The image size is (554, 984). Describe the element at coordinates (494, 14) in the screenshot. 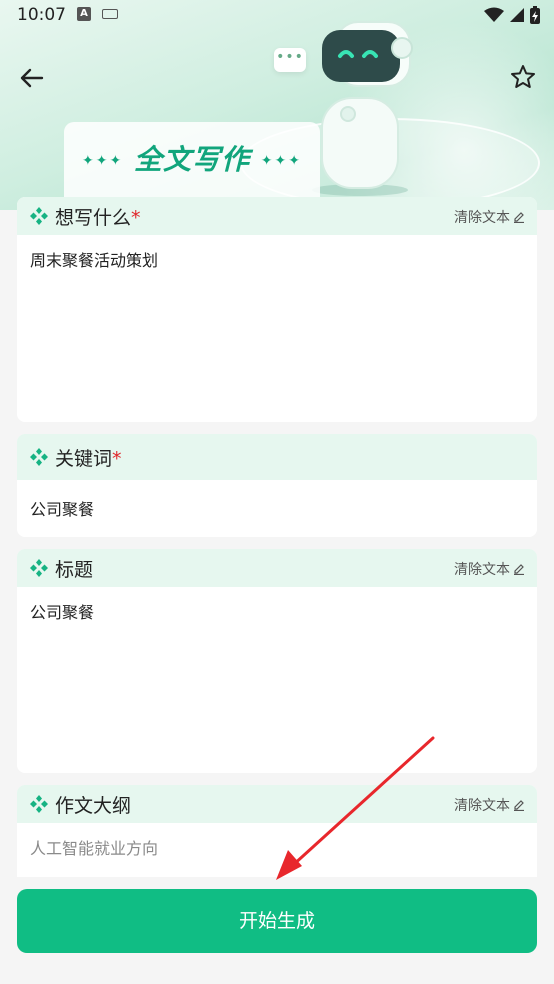

I see `wifi-icon` at that location.